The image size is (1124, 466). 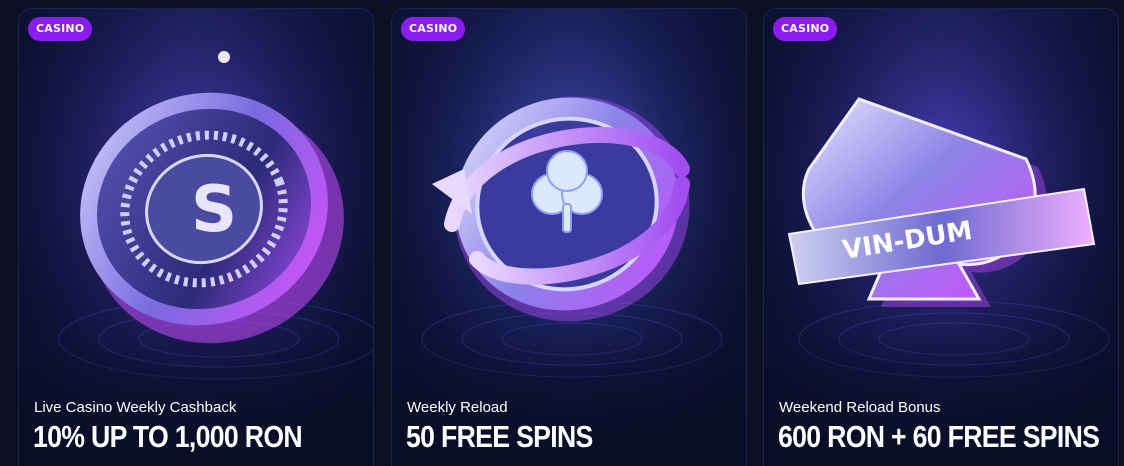 What do you see at coordinates (168, 436) in the screenshot?
I see `promo-title: 10% UP TO 1,000 RON` at bounding box center [168, 436].